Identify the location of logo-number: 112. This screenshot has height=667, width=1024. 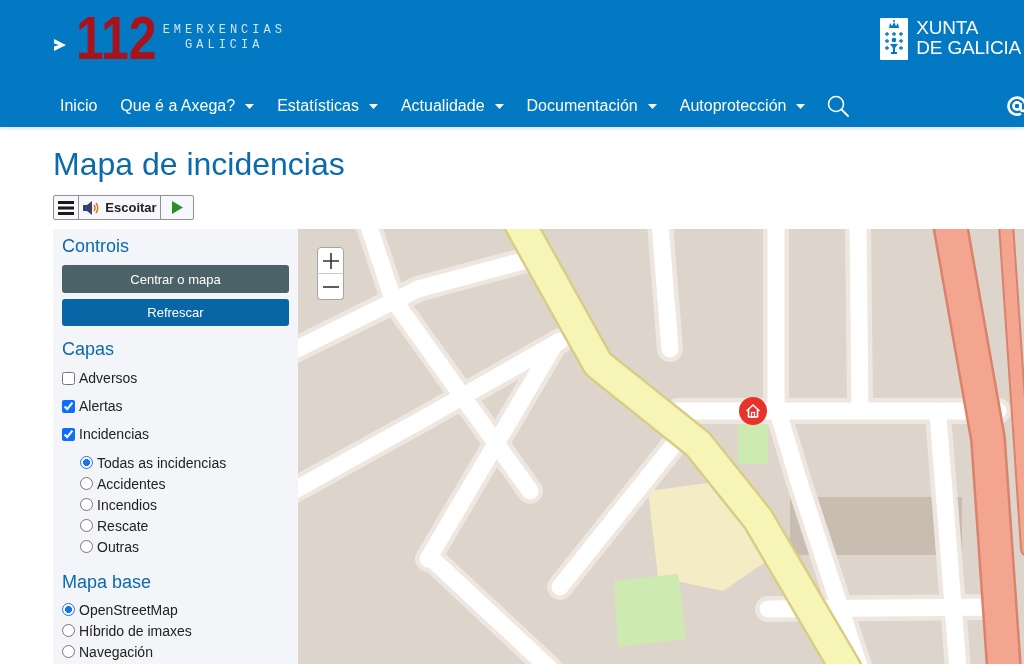
(116, 38).